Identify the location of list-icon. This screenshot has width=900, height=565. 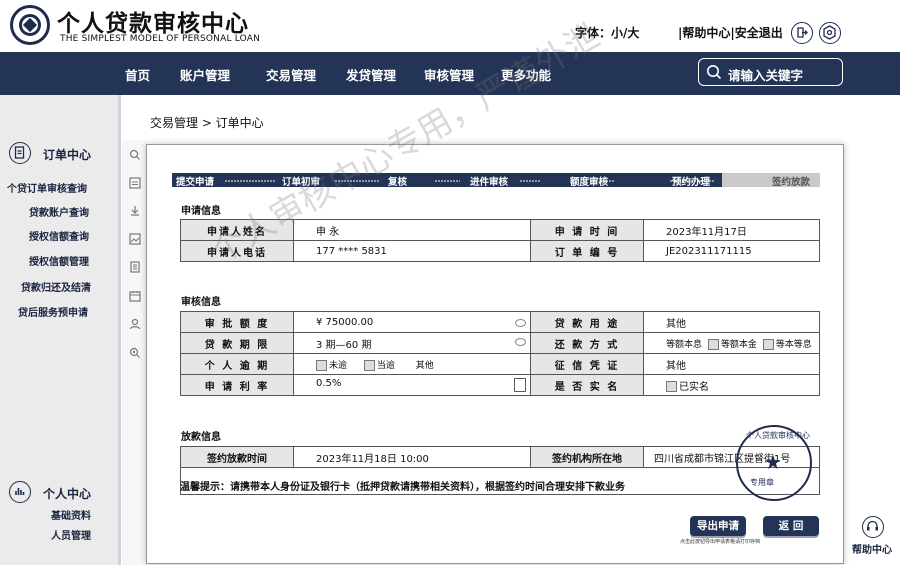
(135, 183).